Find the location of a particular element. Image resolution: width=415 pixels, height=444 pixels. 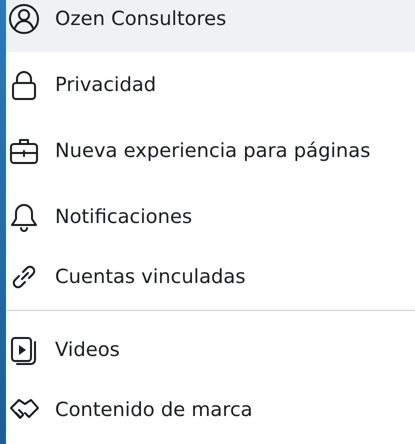

menu-item: Cuentas vinculadas is located at coordinates (210, 277).